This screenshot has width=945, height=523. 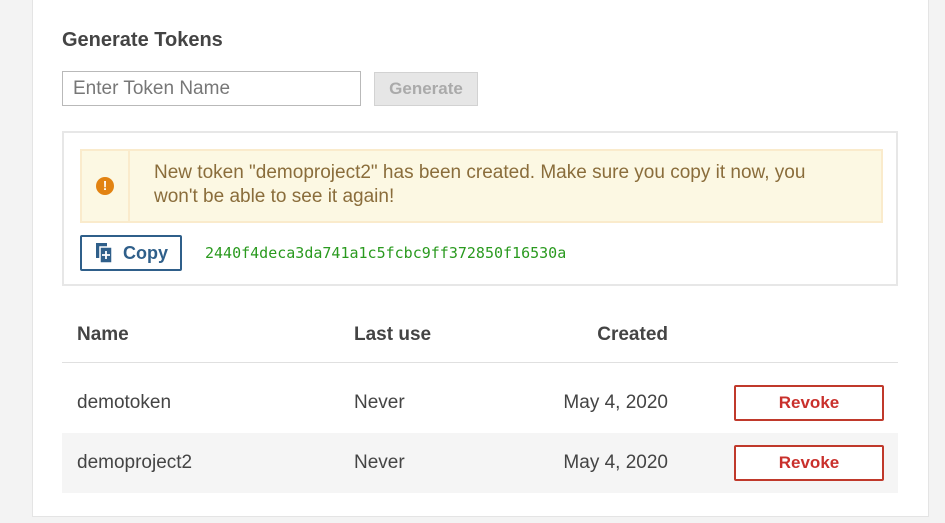 What do you see at coordinates (142, 40) in the screenshot?
I see `section-title: Generate Tokens` at bounding box center [142, 40].